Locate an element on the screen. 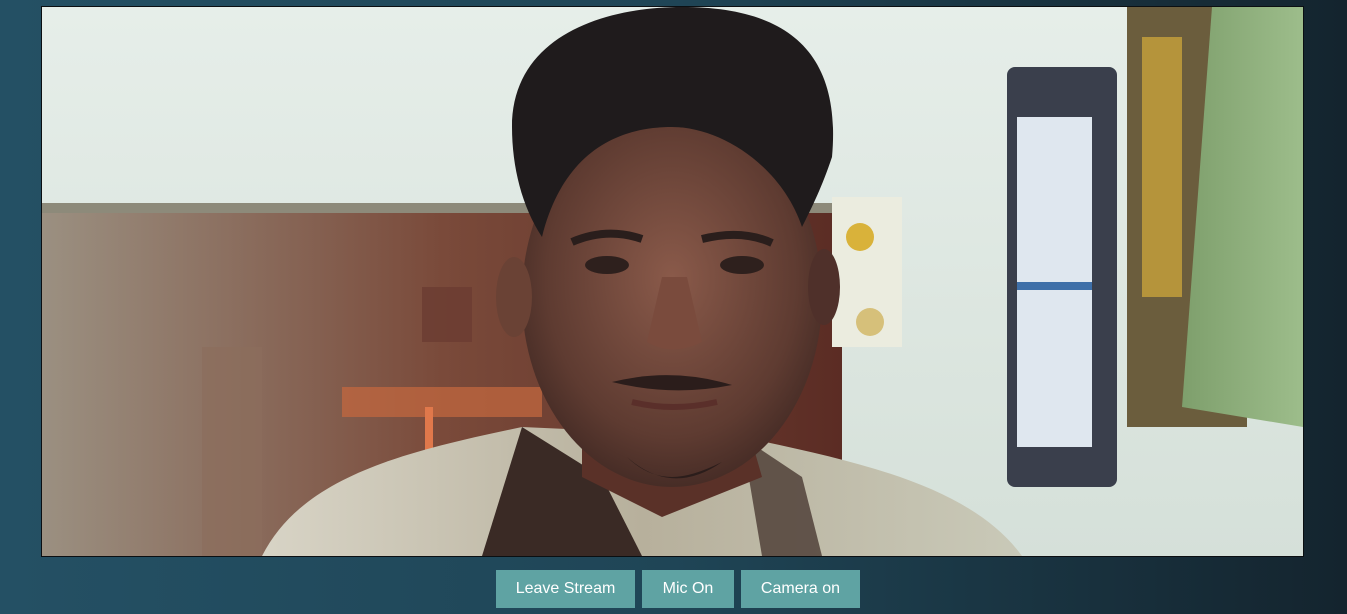 The image size is (1347, 614). leave-stream-button: Leave Stream is located at coordinates (565, 589).